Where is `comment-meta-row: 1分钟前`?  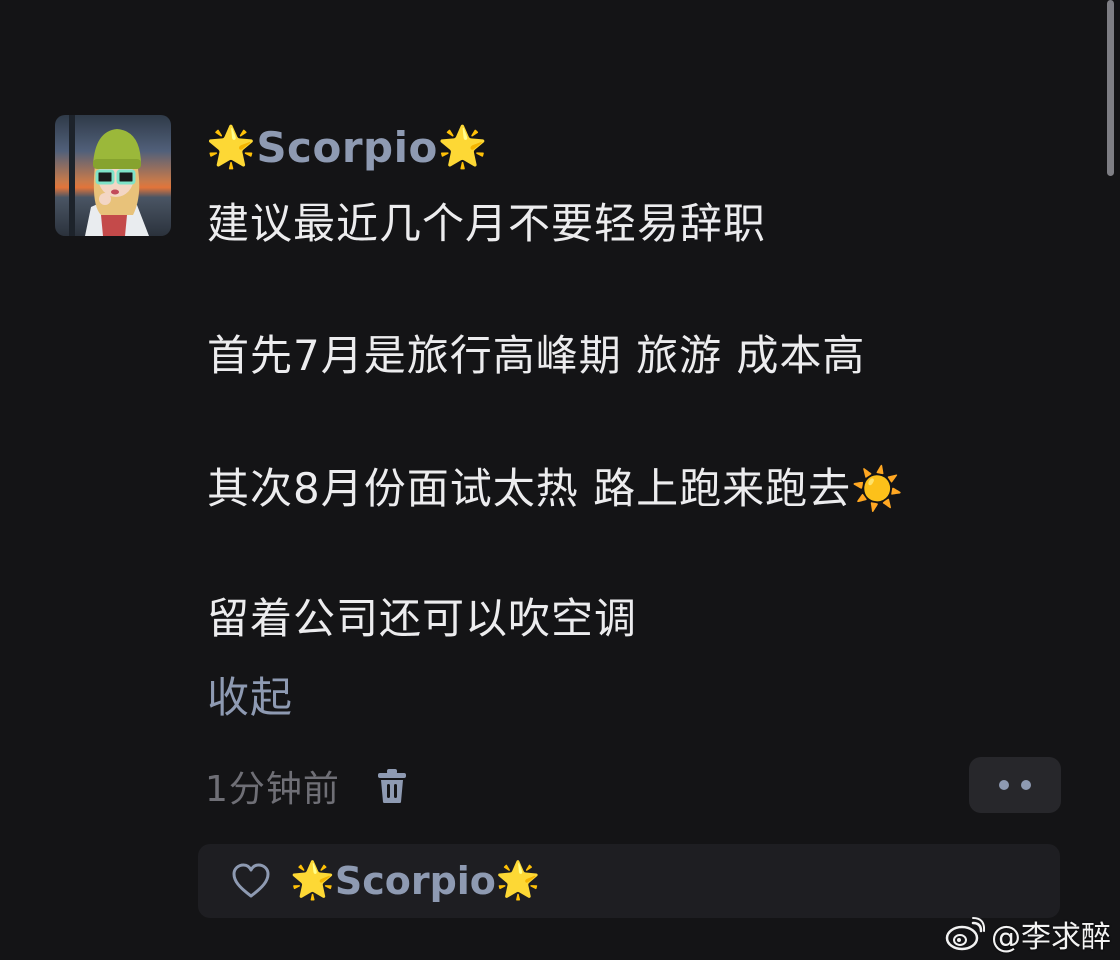
comment-meta-row: 1分钟前 is located at coordinates (307, 786).